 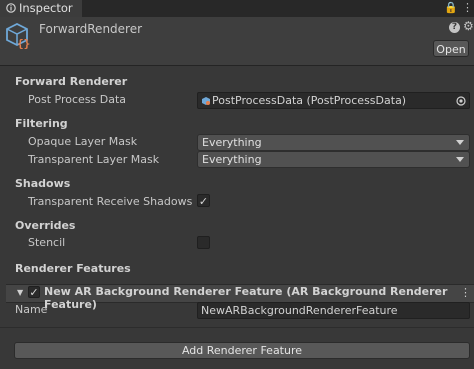 I want to click on info-icon, so click(x=11, y=8).